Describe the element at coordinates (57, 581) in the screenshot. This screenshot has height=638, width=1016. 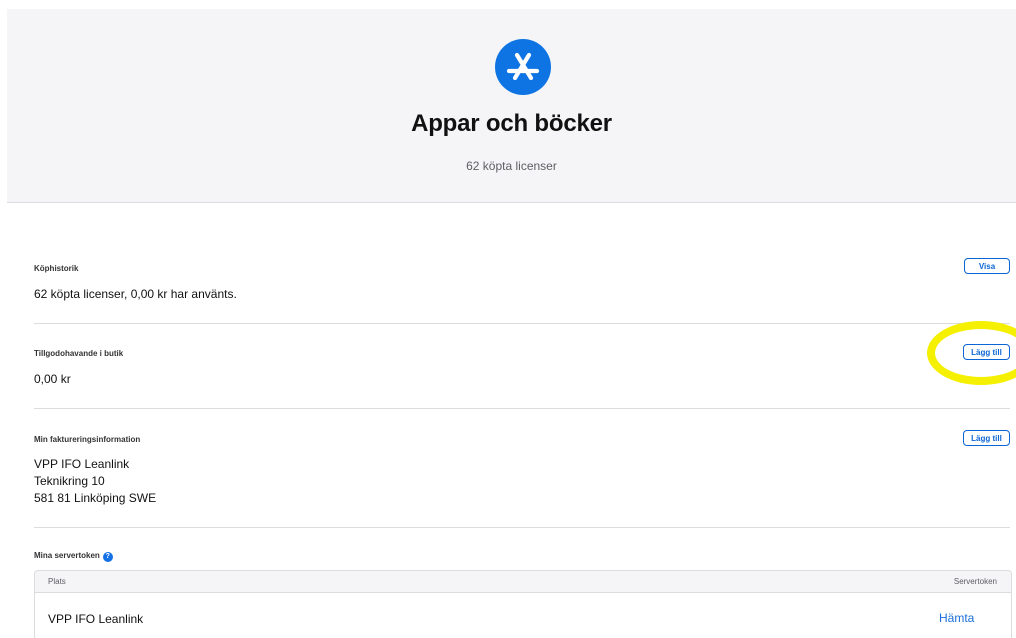
I see `column-header-location: Plats` at that location.